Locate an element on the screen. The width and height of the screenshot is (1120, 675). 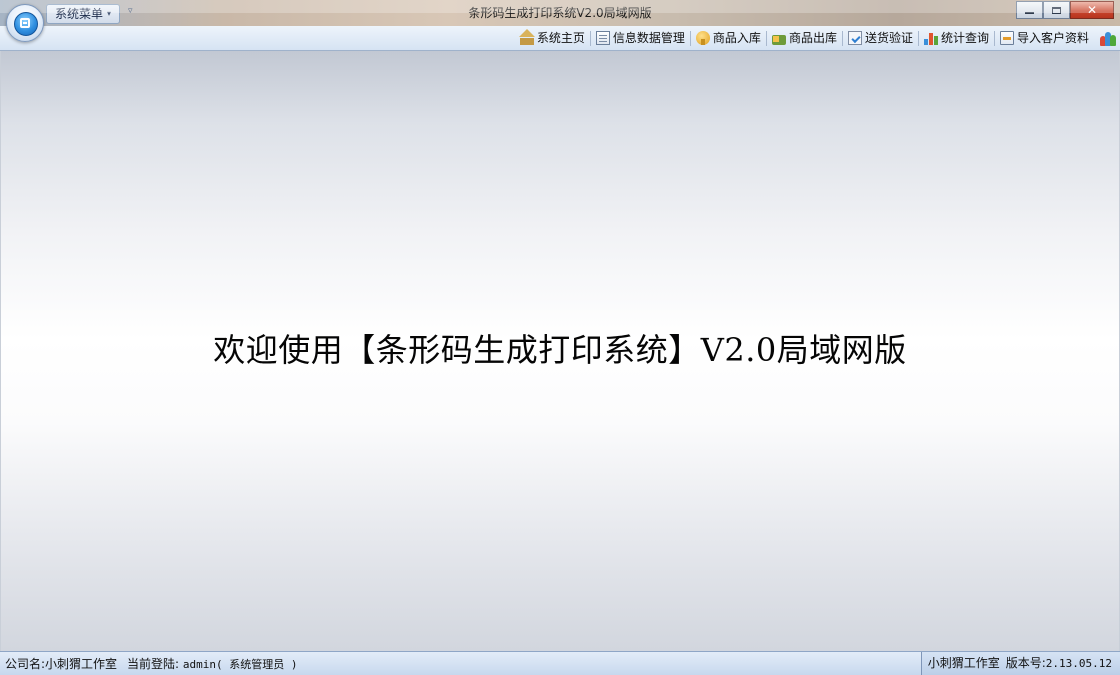
app-orb-button is located at coordinates (25, 23).